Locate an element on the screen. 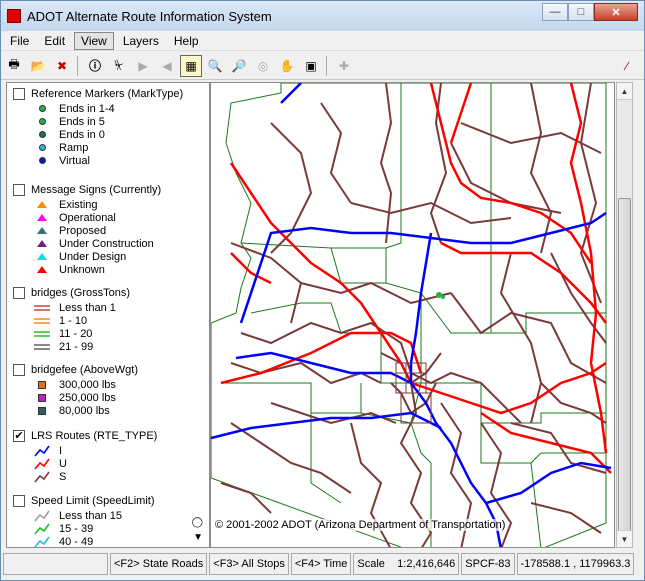 The image size is (645, 581). legend-layer-header: bridgefee (AboveWgt) is located at coordinates (108, 370).